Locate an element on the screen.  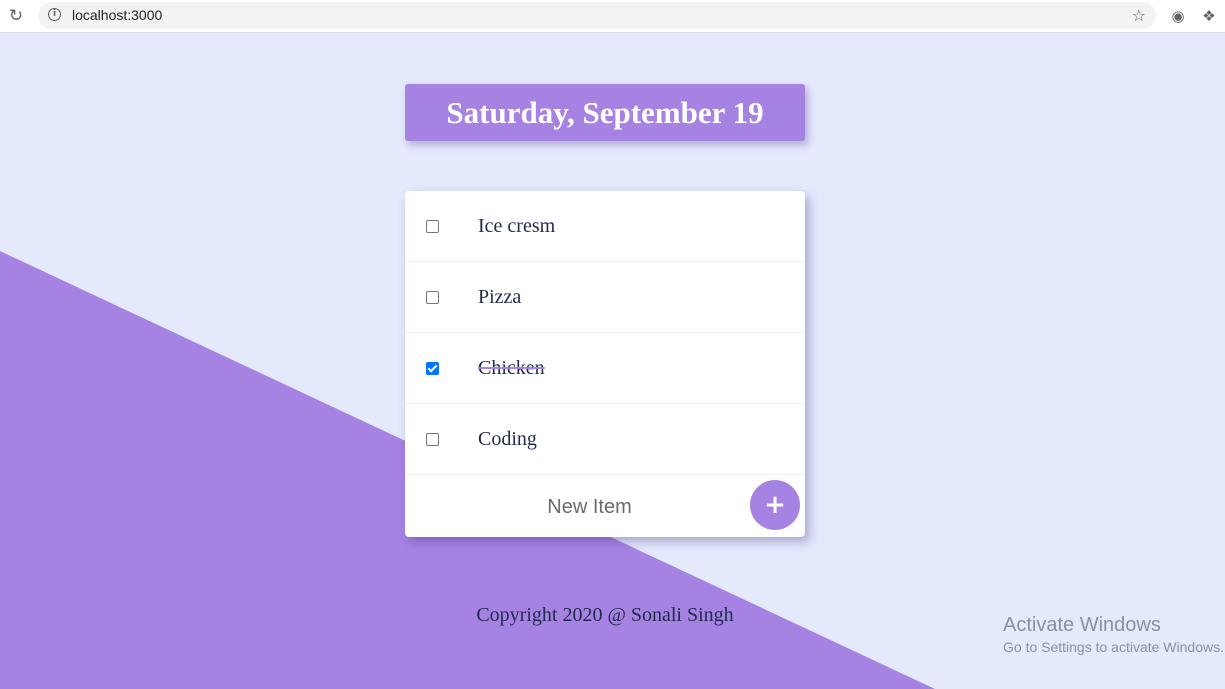
list-item: Ice cresm is located at coordinates (605, 226).